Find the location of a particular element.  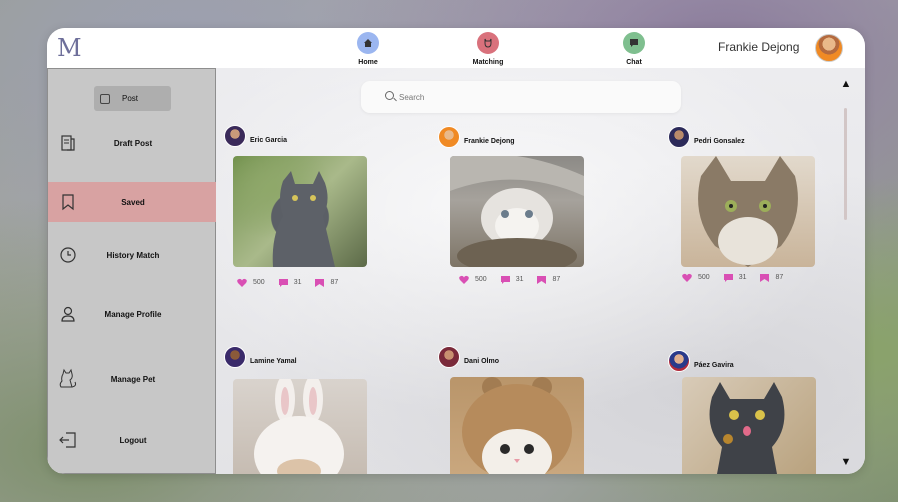

post-author-name: Lamine Yamal is located at coordinates (273, 361).